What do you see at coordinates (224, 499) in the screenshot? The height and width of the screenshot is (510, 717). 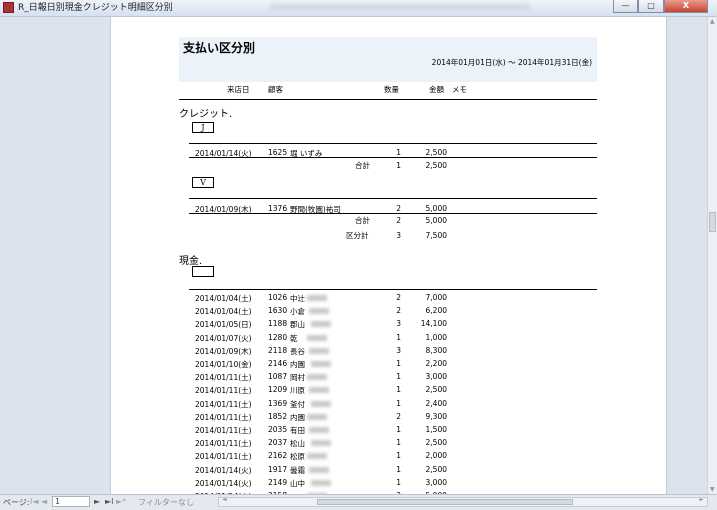 I see `scroll-left-arrow-icon: ◄` at bounding box center [224, 499].